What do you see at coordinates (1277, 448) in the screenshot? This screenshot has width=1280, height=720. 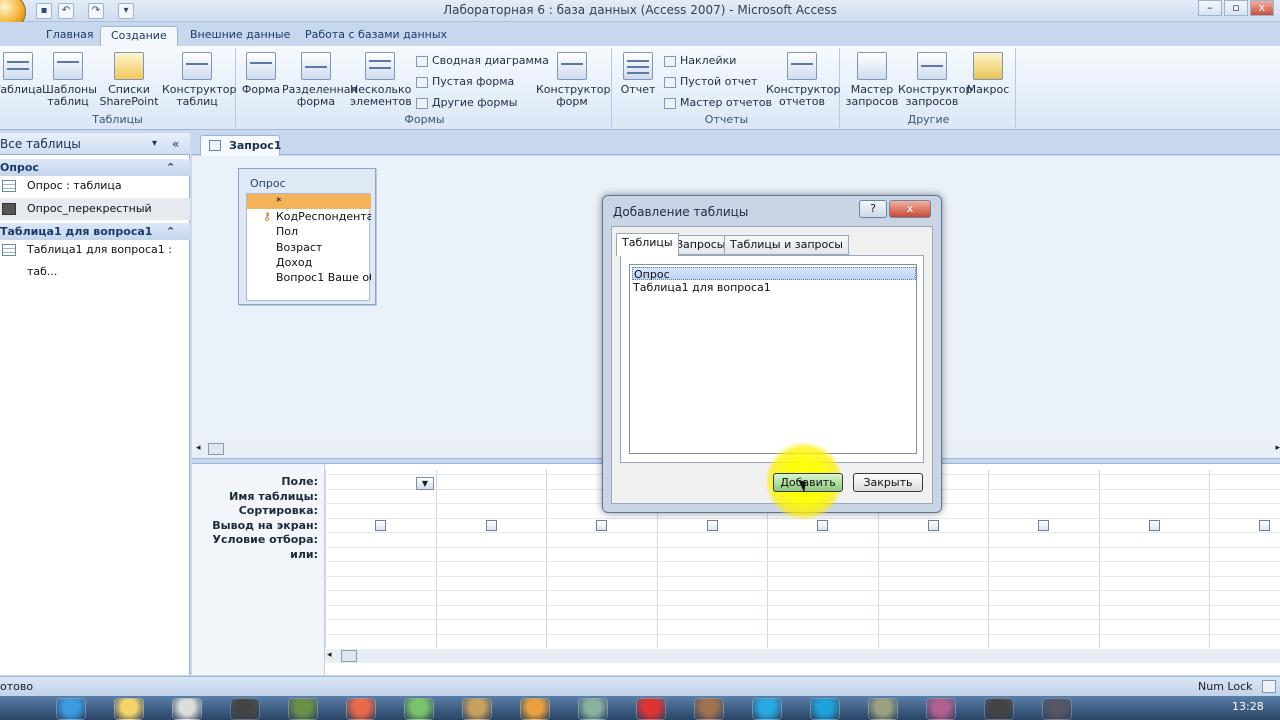 I see `scroll-right-icon: ▸` at bounding box center [1277, 448].